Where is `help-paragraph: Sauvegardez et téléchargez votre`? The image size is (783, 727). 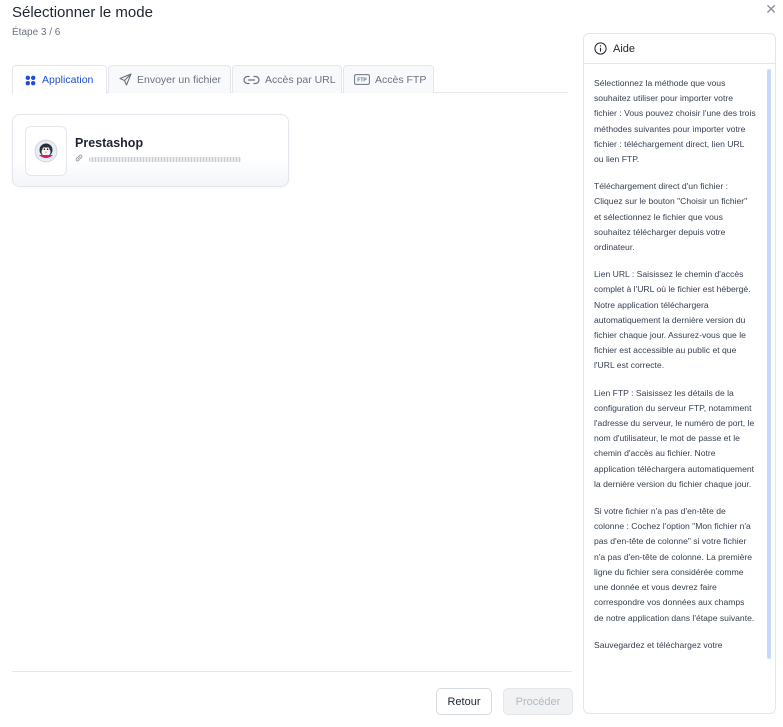 help-paragraph: Sauvegardez et téléchargez votre is located at coordinates (658, 644).